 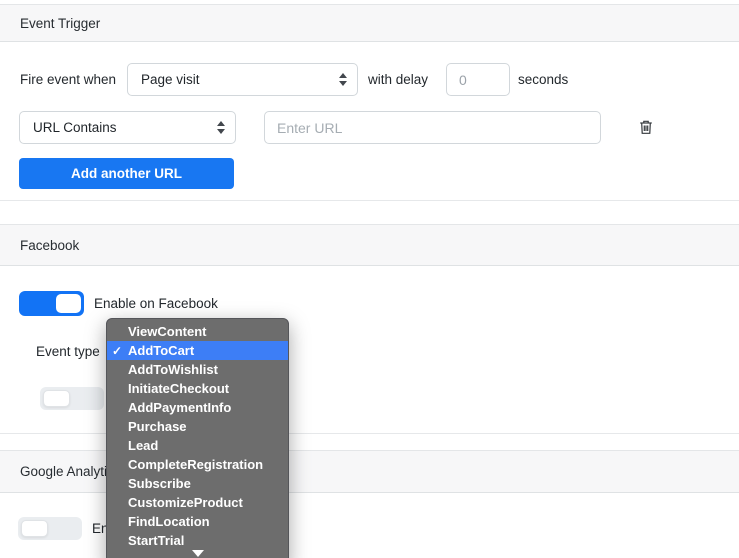 I want to click on menu-option-CompleteRegistration: CompleteRegistration, so click(x=197, y=464).